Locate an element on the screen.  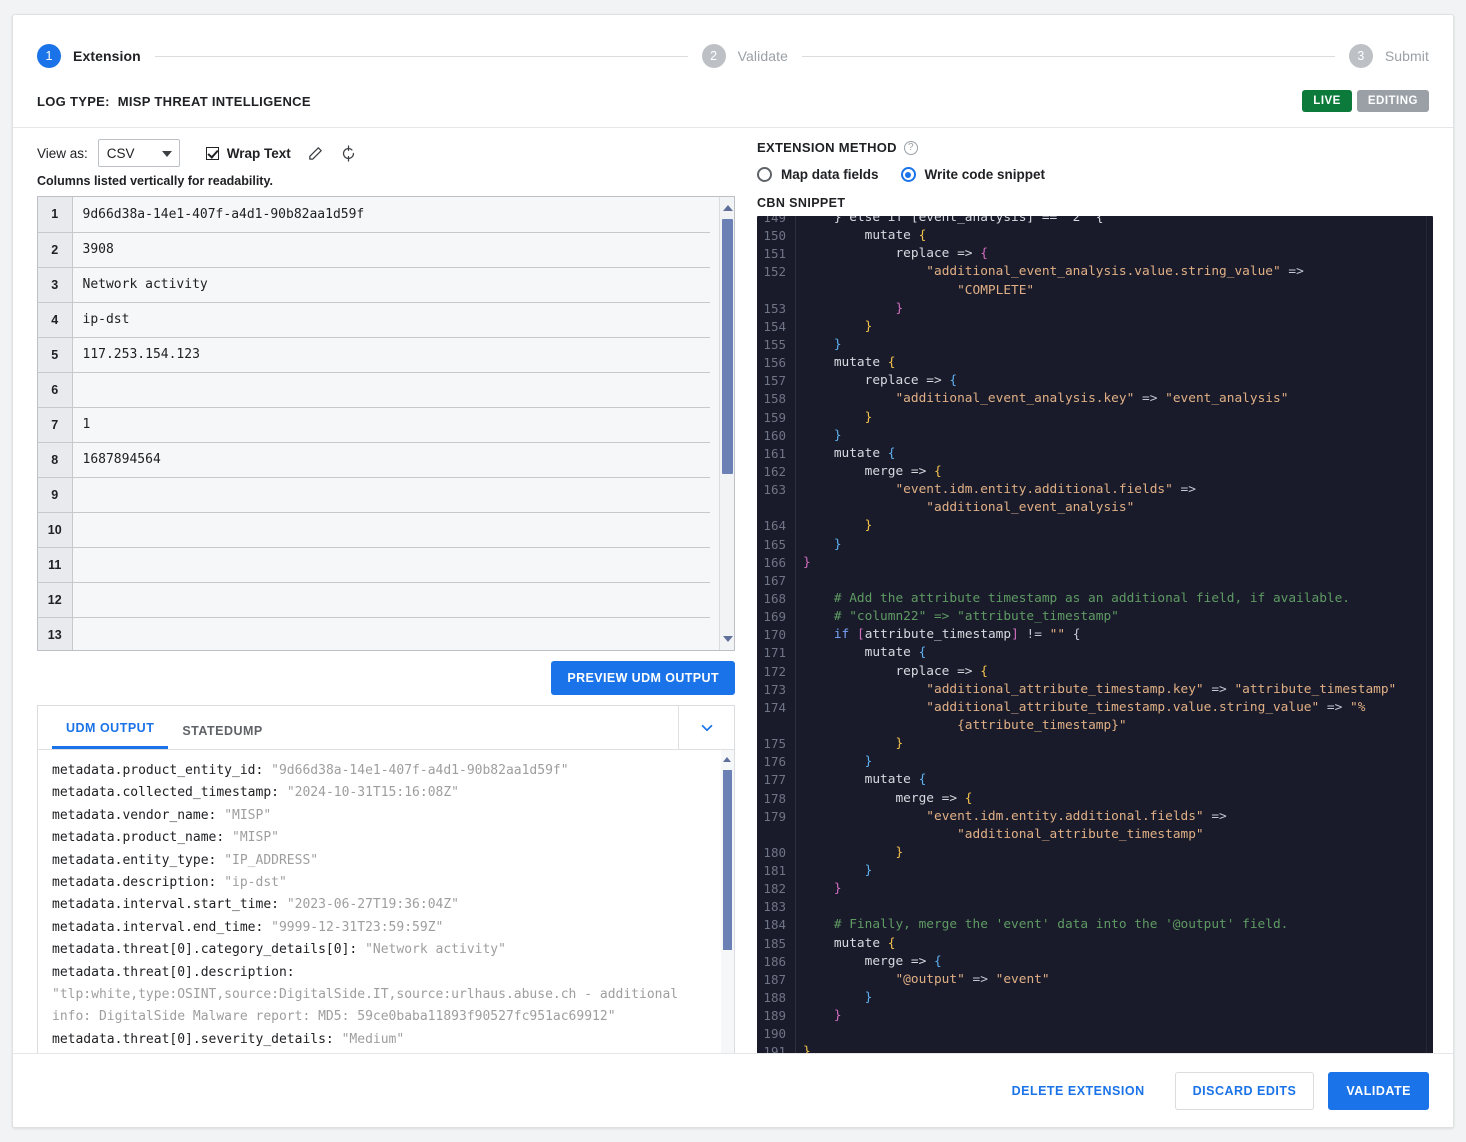
code-line: 186 merge => { is located at coordinates (1095, 962).